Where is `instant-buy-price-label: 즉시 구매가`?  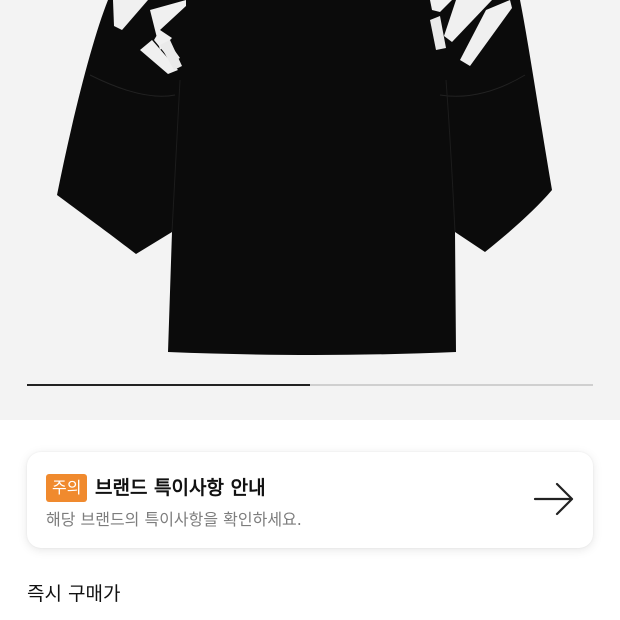
instant-buy-price-label: 즉시 구매가 is located at coordinates (74, 594).